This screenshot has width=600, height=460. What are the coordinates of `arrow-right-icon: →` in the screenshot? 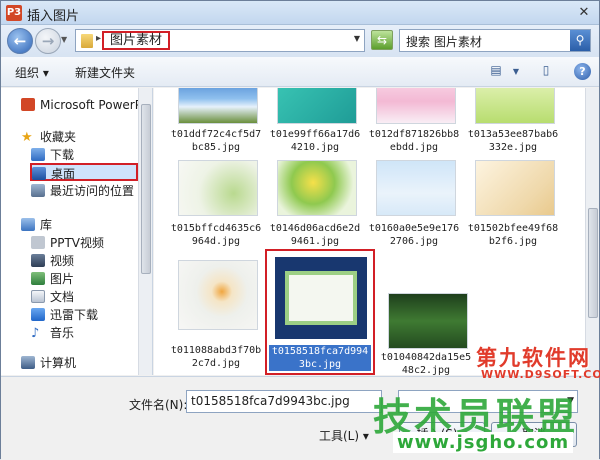 It's located at (48, 41).